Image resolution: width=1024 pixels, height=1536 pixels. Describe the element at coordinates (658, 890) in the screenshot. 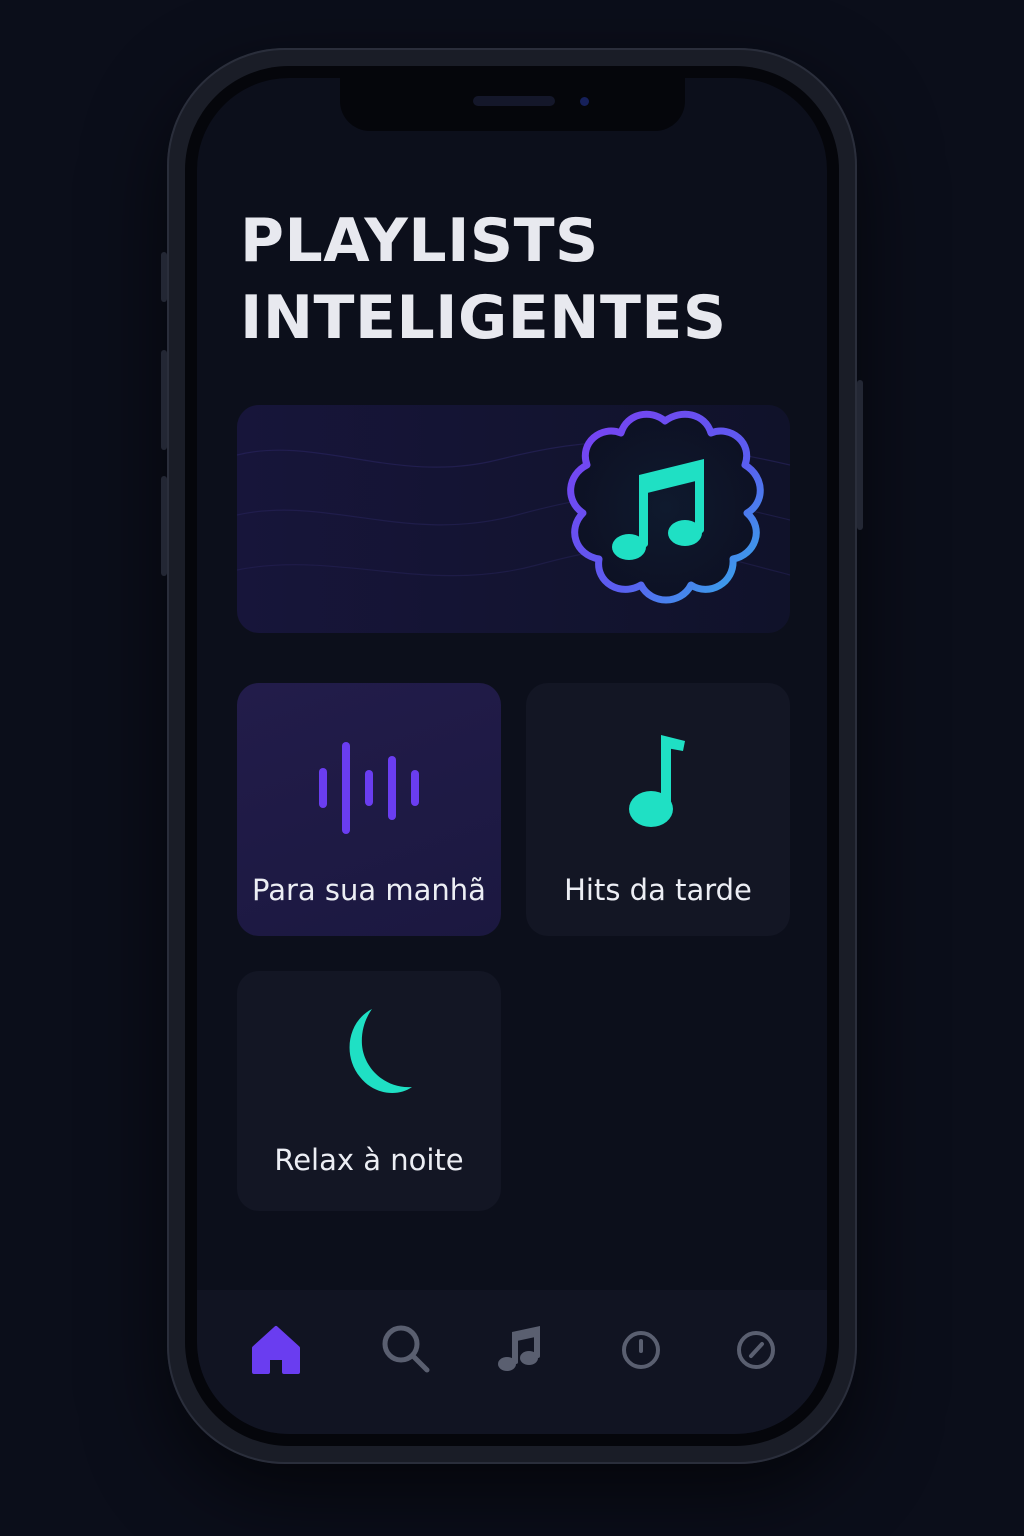

I see `playlist-card-afternoon-label: Hits da tarde` at that location.